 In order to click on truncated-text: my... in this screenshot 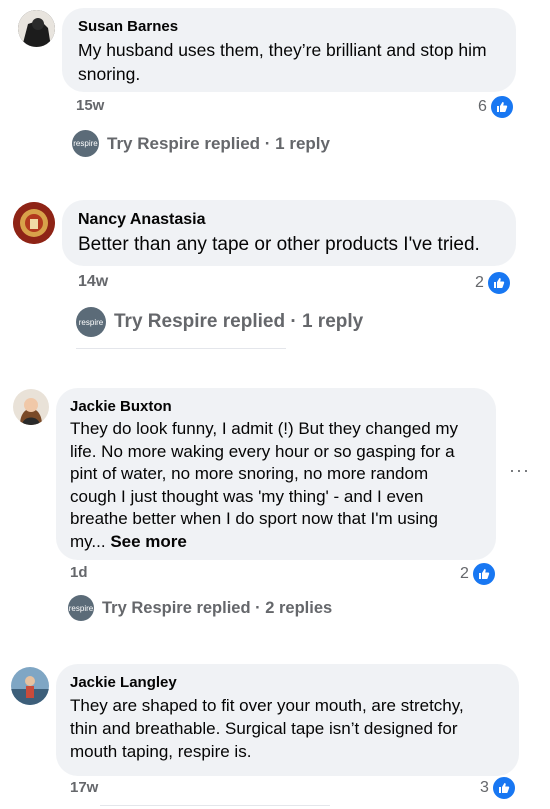, I will do `click(88, 541)`.